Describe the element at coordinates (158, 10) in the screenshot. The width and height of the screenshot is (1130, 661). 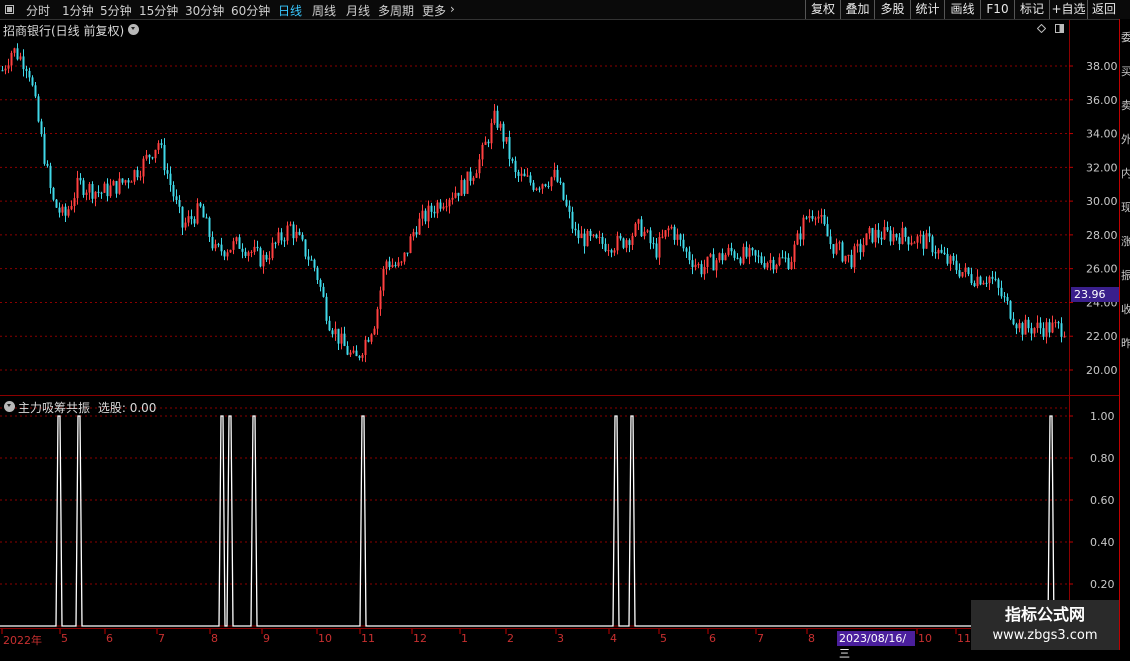
I see `period-tab-3: 15分钟` at that location.